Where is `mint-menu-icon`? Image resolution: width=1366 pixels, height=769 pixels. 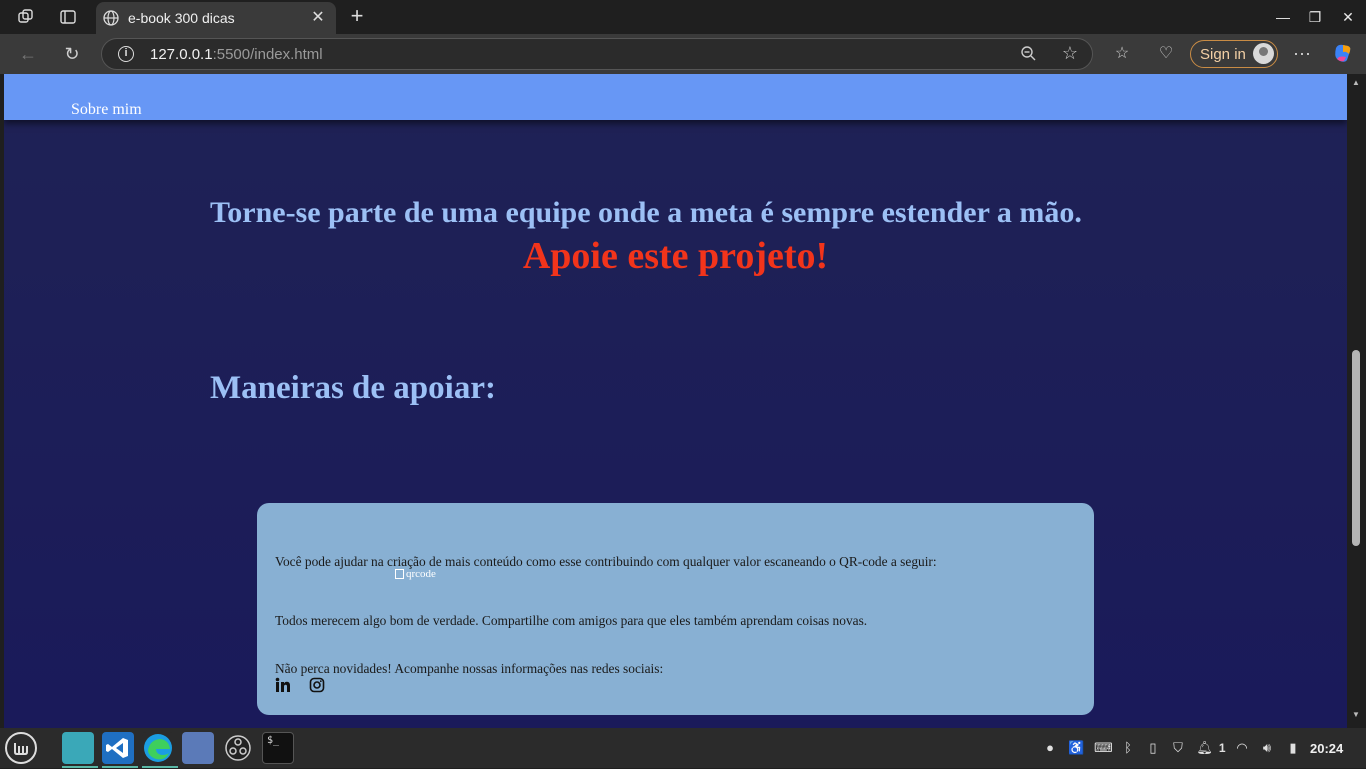 mint-menu-icon is located at coordinates (21, 748).